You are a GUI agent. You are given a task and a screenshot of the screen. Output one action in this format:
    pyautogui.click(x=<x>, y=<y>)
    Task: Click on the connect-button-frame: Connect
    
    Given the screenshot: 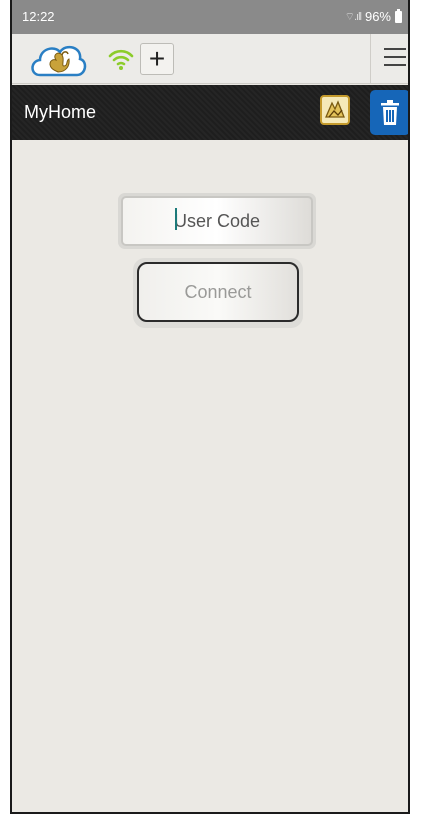 What is the action you would take?
    pyautogui.click(x=218, y=293)
    